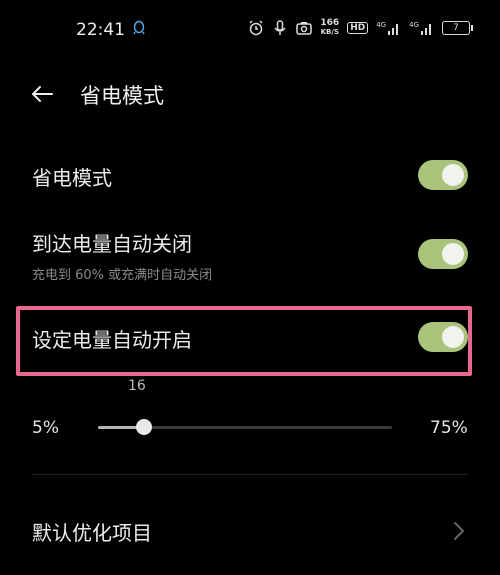 This screenshot has width=500, height=575. I want to click on camera-icon, so click(304, 28).